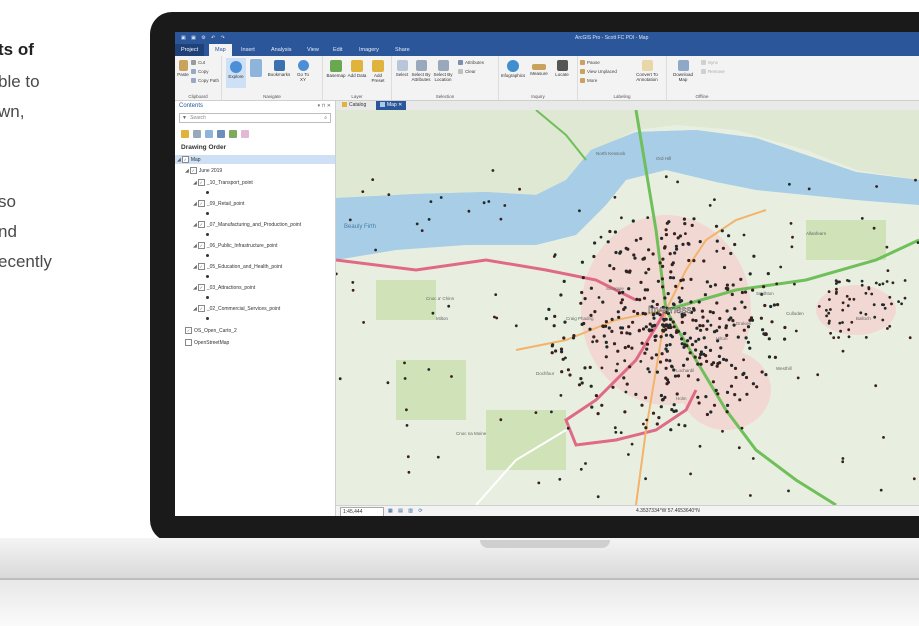 The height and width of the screenshot is (626, 919). I want to click on drawing-order-icon, so click(185, 134).